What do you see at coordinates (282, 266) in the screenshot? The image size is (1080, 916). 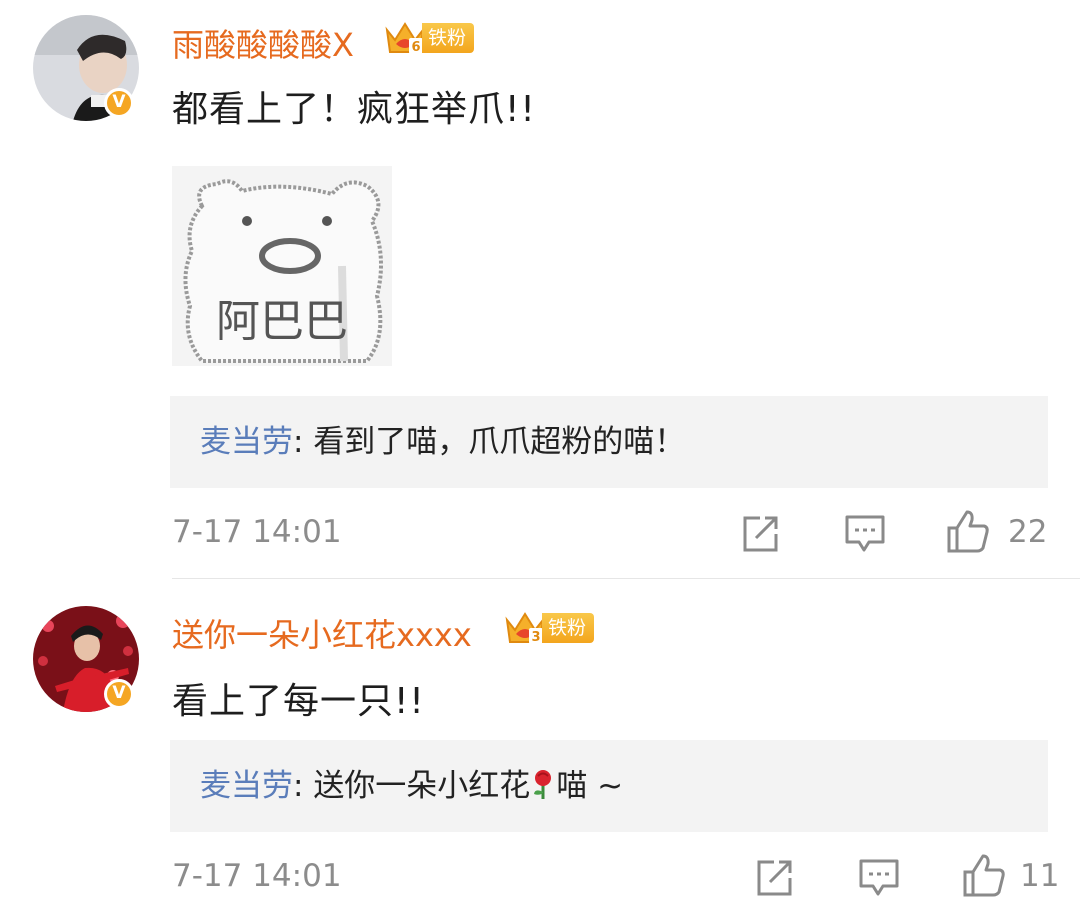 I see `sticker-image: 阿巴巴` at bounding box center [282, 266].